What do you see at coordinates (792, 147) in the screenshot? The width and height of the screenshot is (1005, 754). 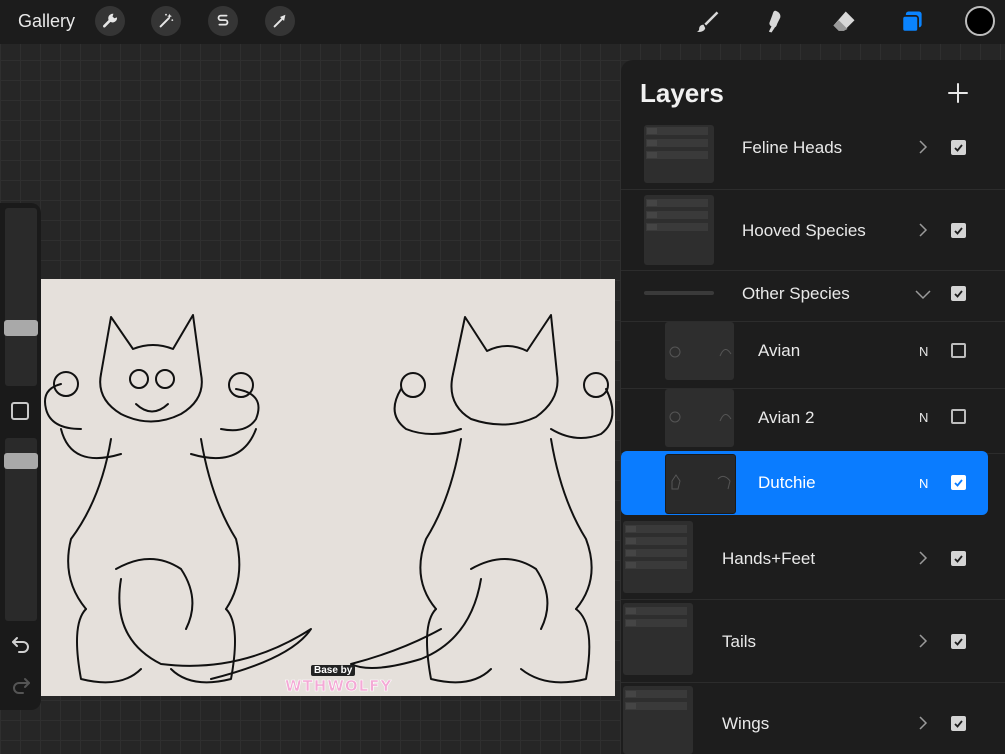 I see `layer-name: Feline Heads` at bounding box center [792, 147].